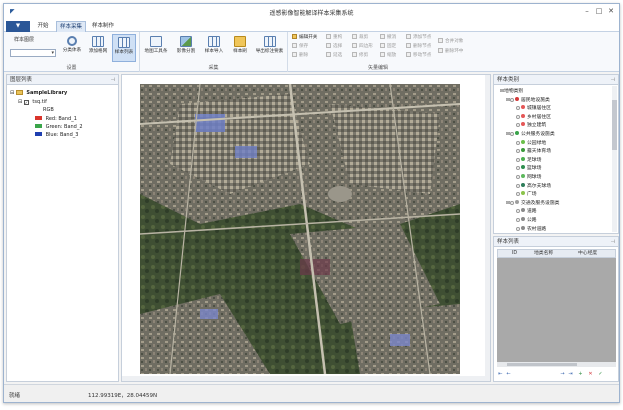 Image resolution: width=623 pixels, height=410 pixels. Describe the element at coordinates (533, 109) in the screenshot. I see `category-item: 城镇居住区` at that location.